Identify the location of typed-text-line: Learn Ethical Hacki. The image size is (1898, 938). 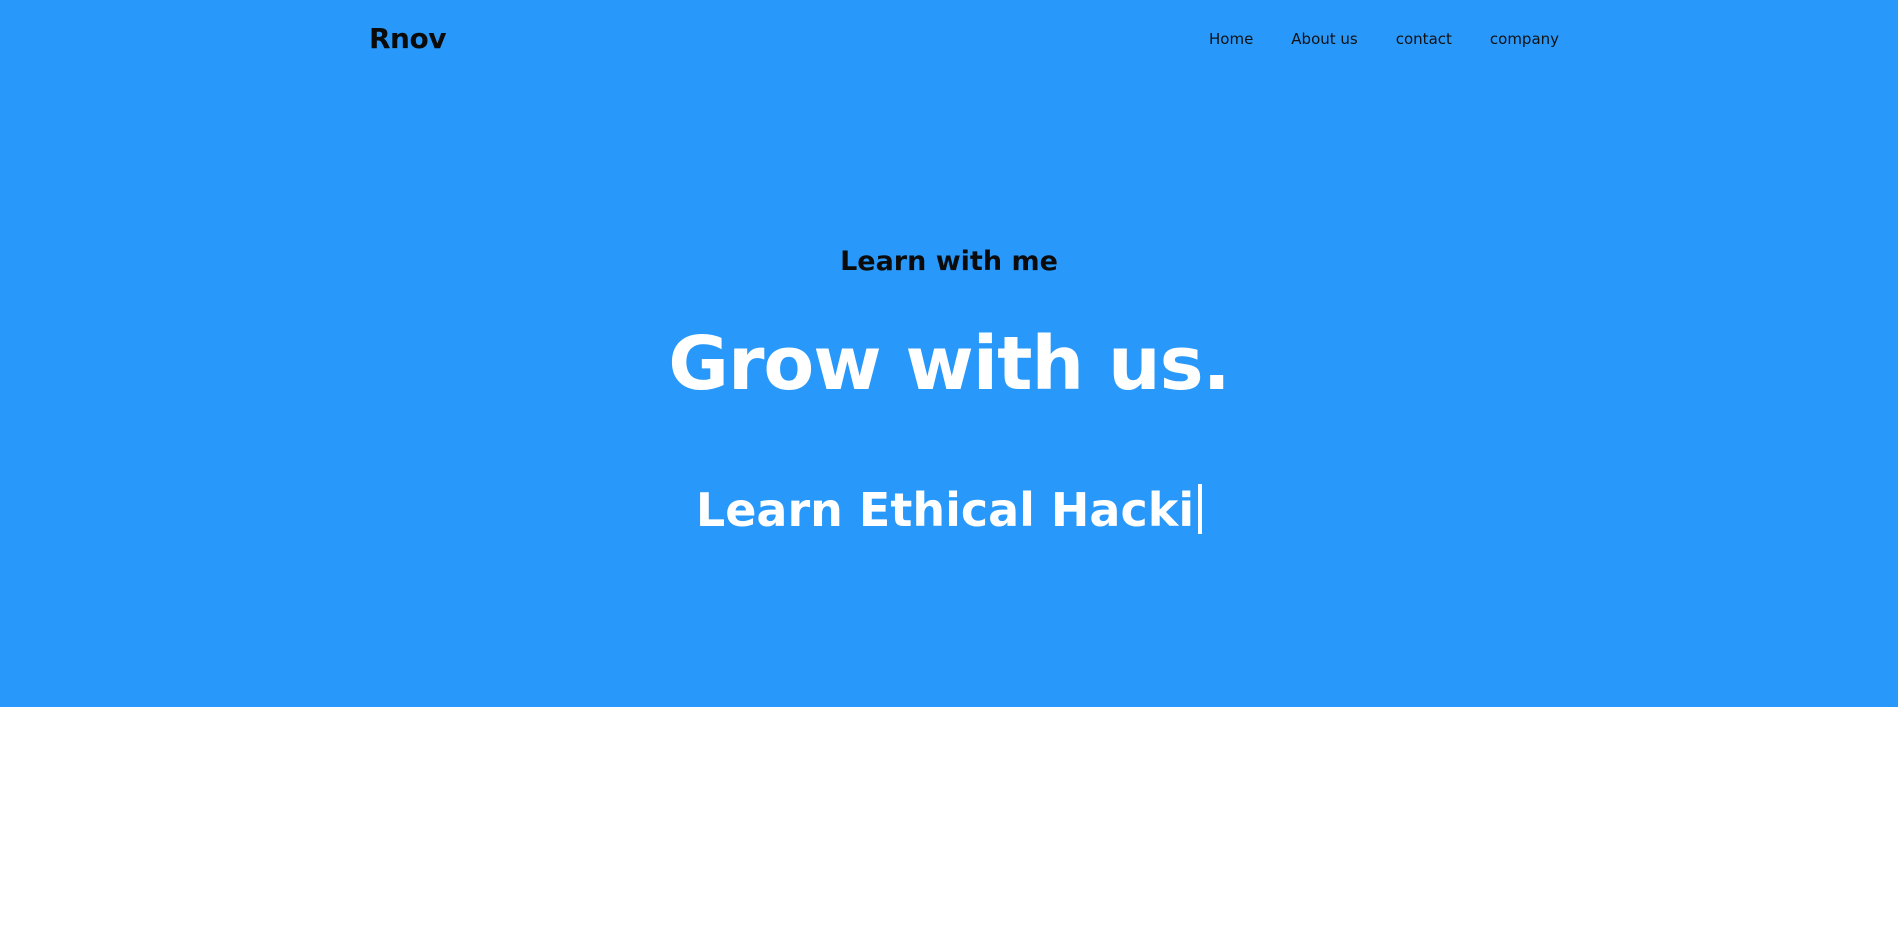
(949, 510).